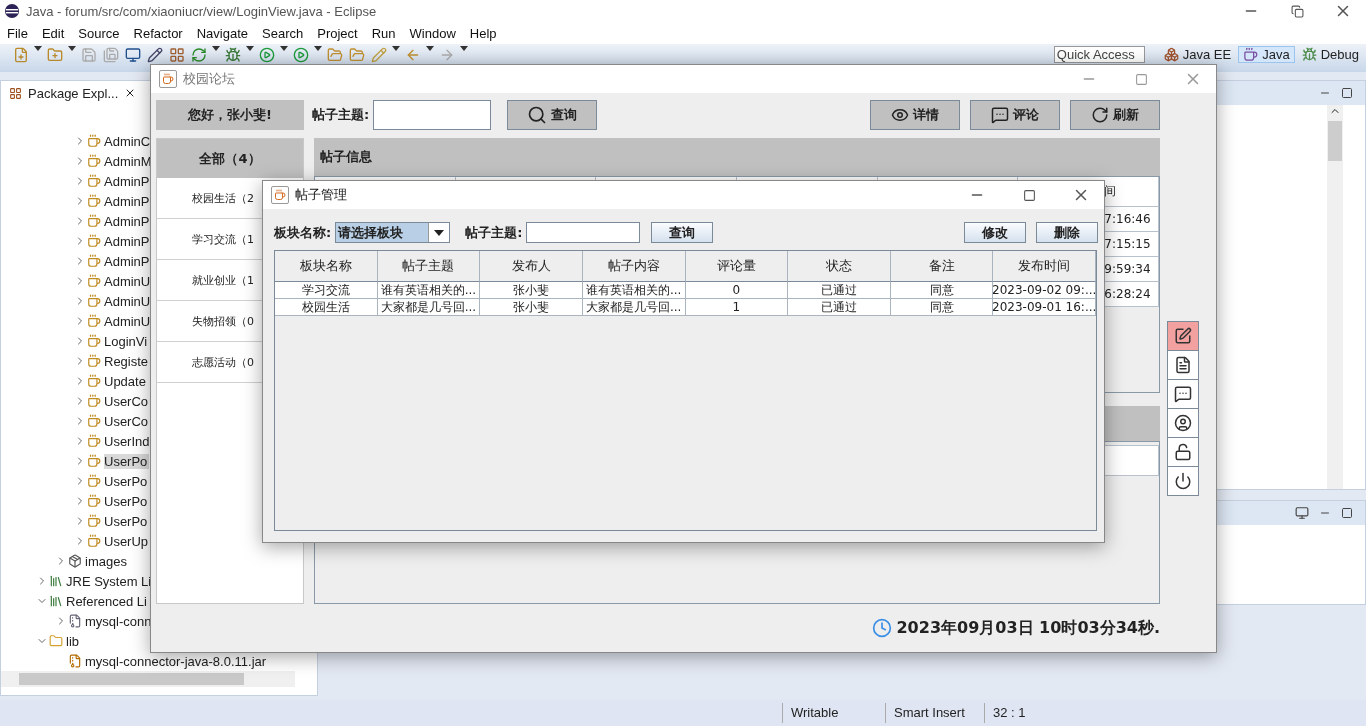  I want to click on bug-icon, so click(233, 55).